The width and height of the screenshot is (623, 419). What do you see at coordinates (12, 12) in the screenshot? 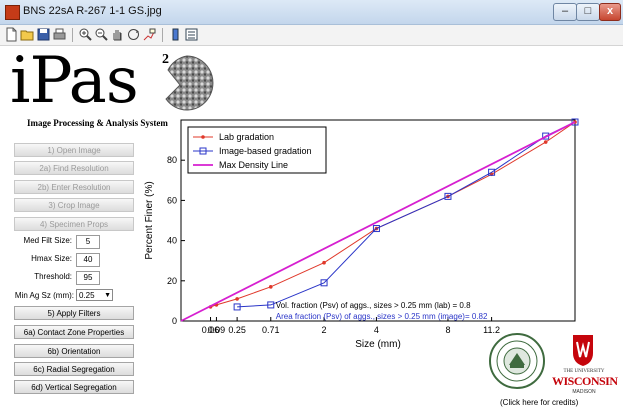
I see `matlab-figure-icon` at bounding box center [12, 12].